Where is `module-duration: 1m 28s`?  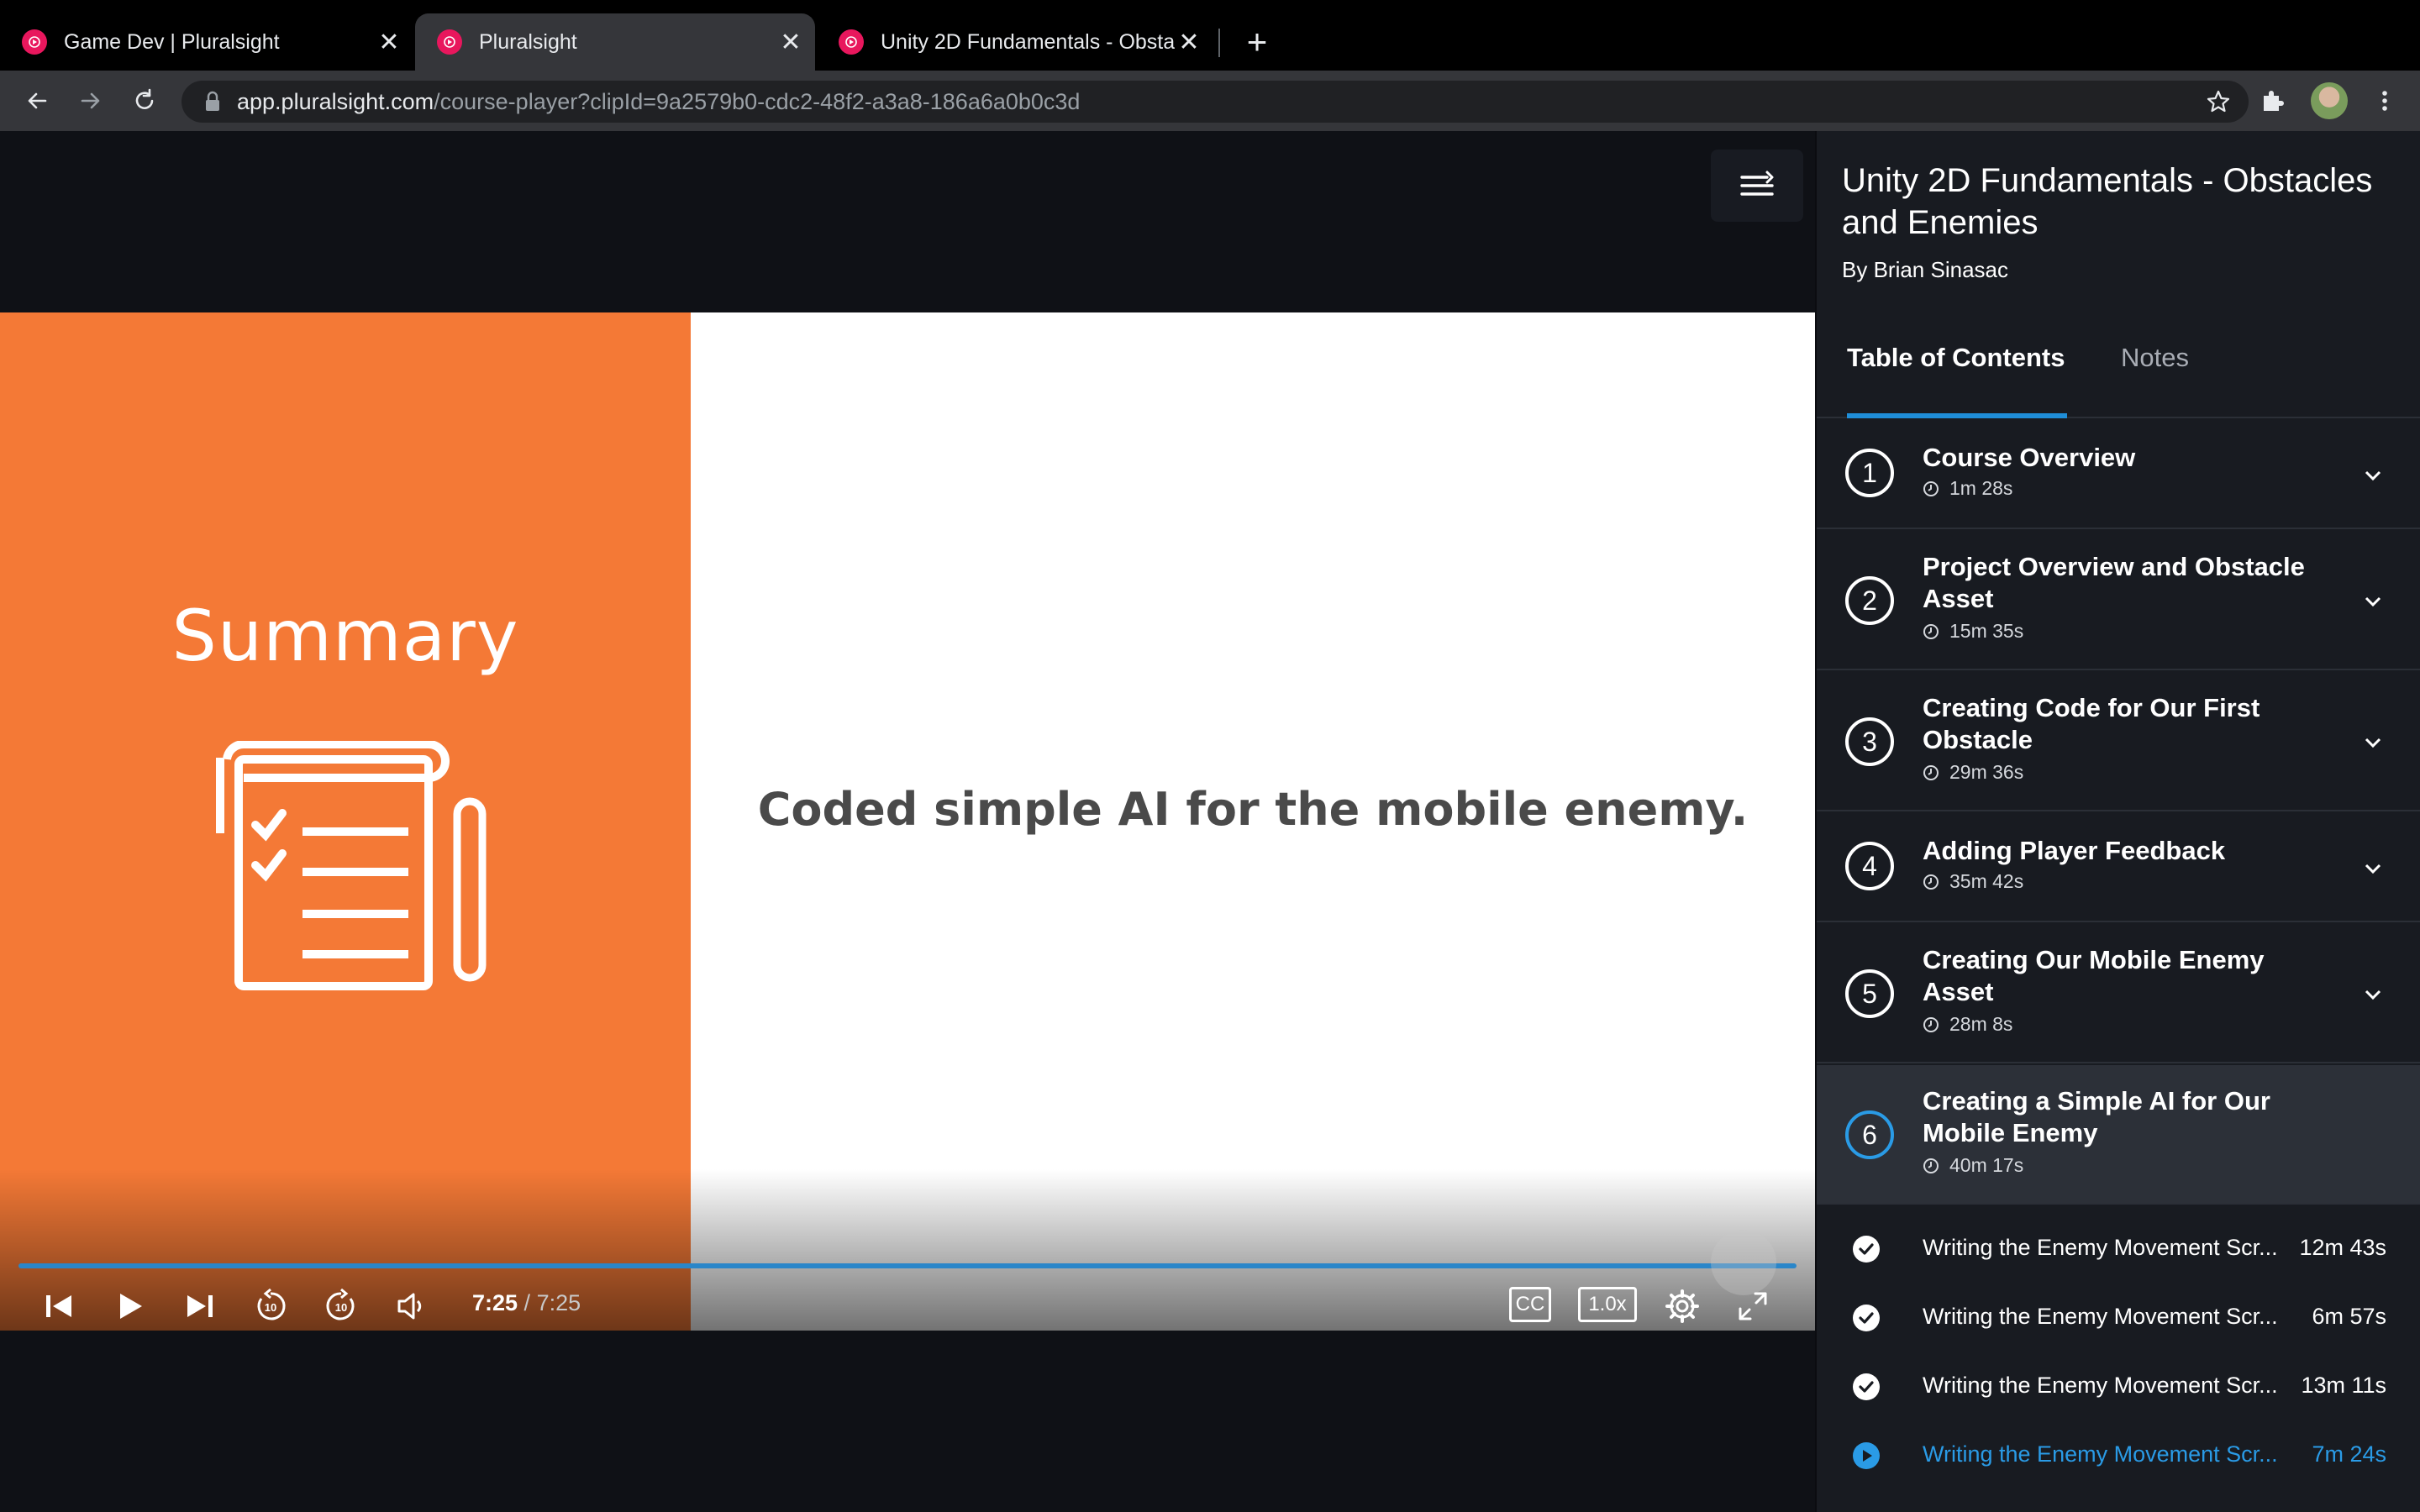 module-duration: 1m 28s is located at coordinates (1968, 488).